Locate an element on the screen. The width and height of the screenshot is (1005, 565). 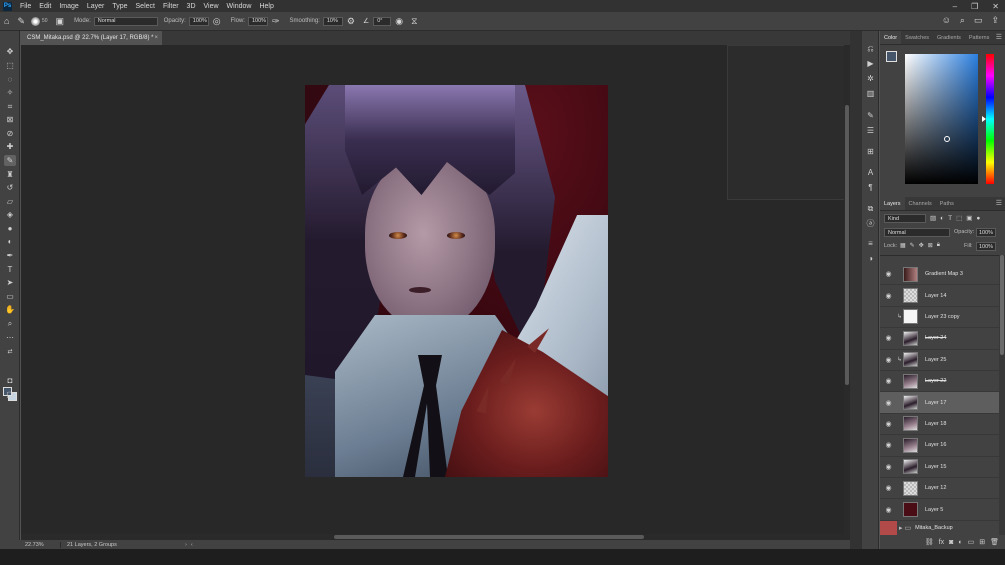
lock-transparent-icon: ▦ is located at coordinates (903, 245).